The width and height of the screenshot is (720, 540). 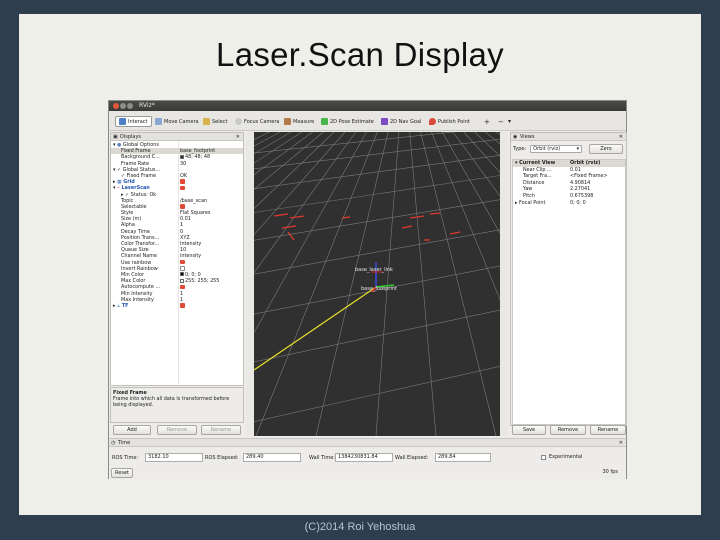 What do you see at coordinates (299, 121) in the screenshot?
I see `tool-measure: Measure` at bounding box center [299, 121].